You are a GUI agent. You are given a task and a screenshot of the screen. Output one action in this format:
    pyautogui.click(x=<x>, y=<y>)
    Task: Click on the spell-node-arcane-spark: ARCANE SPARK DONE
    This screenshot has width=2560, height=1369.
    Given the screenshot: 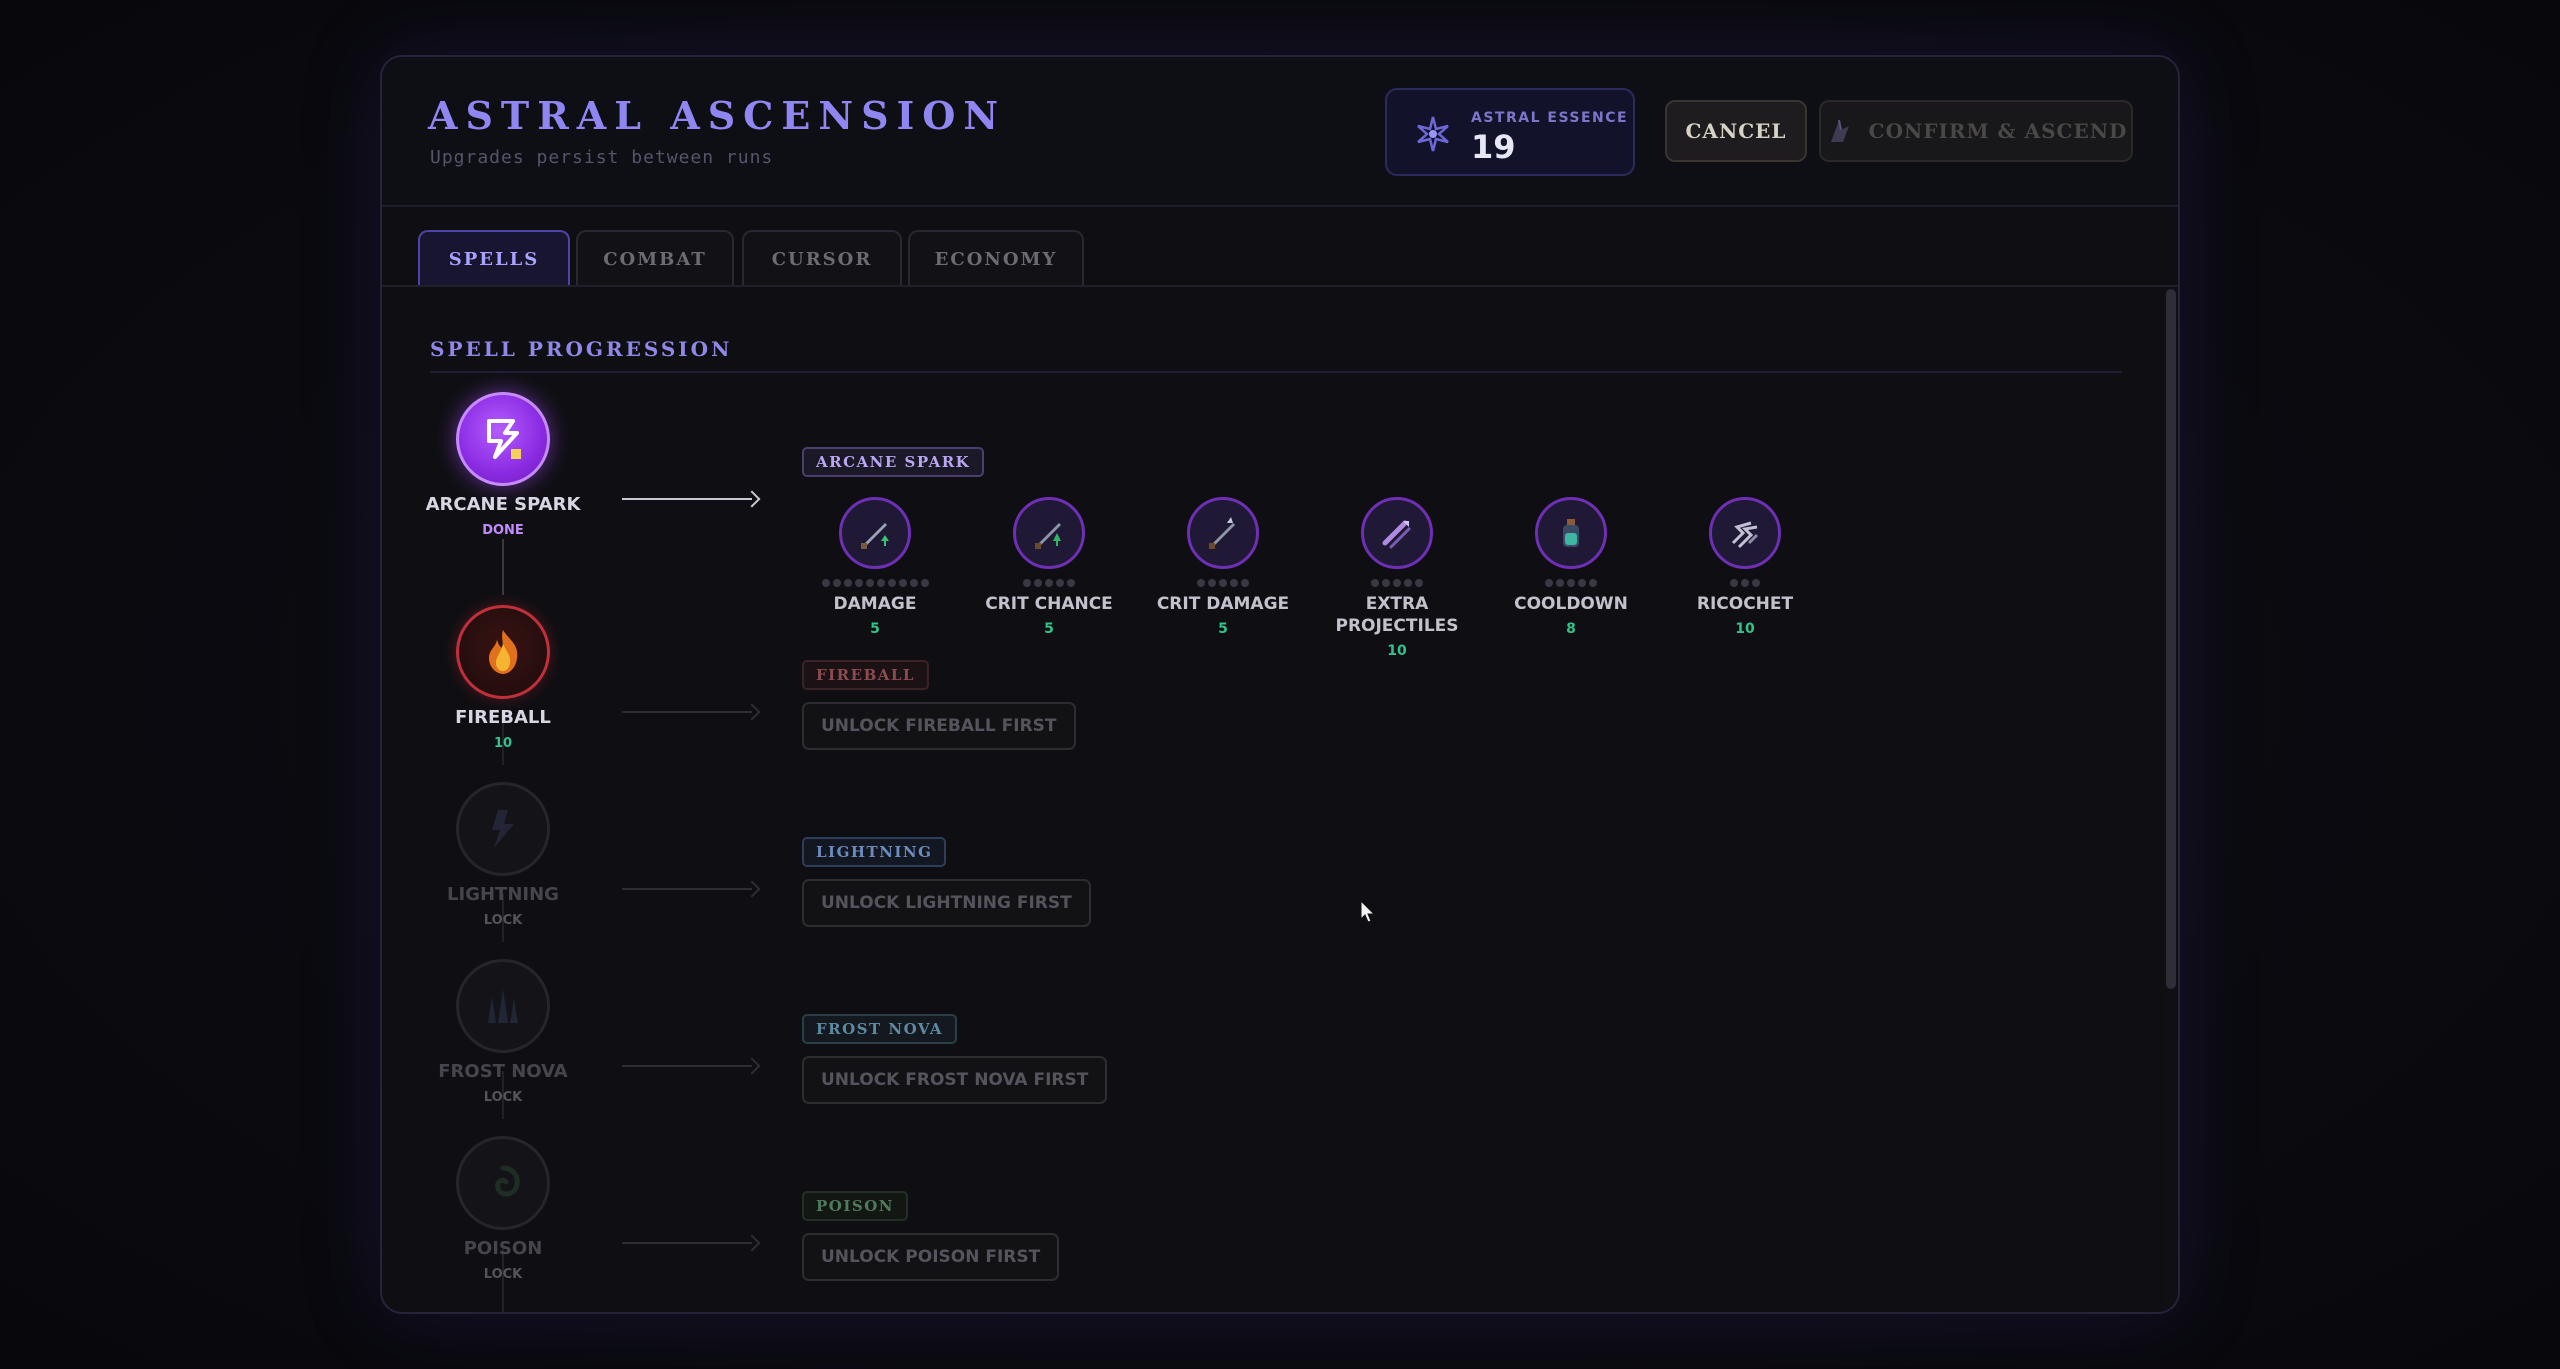 What is the action you would take?
    pyautogui.click(x=503, y=467)
    